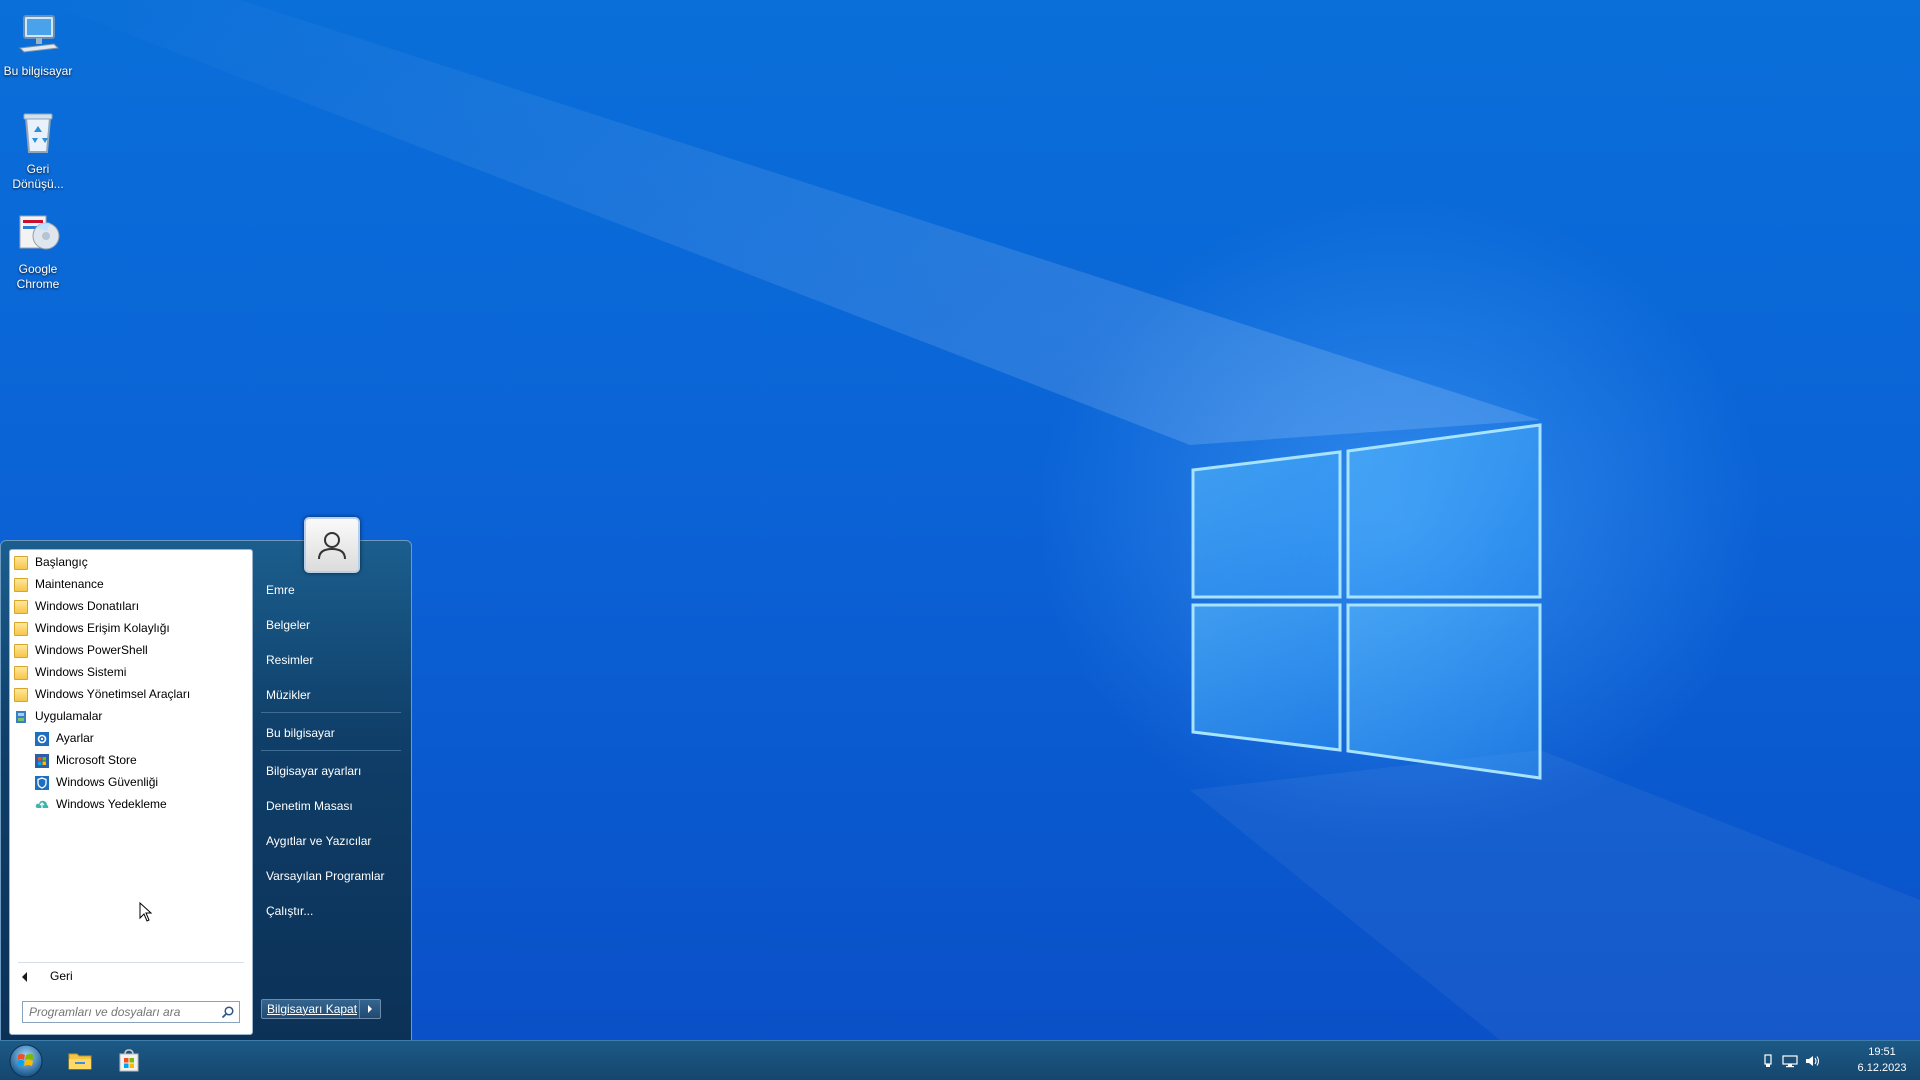  I want to click on program-folder-powershell: Windows PowerShell, so click(81, 650).